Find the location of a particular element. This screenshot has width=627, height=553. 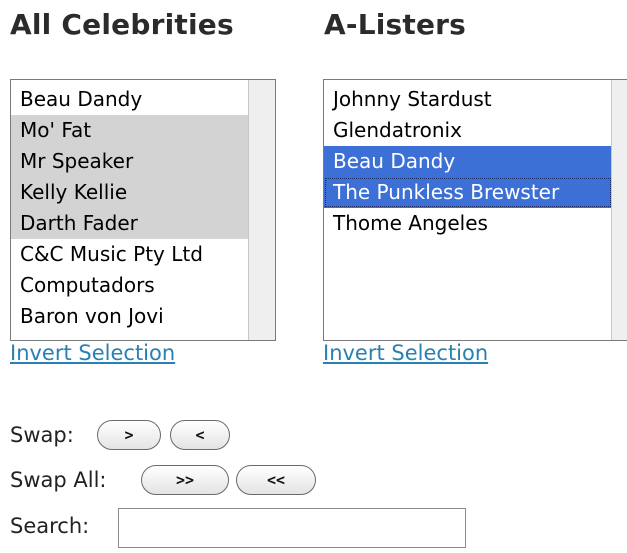

all-celebrities-title: All Celebrities is located at coordinates (122, 24).